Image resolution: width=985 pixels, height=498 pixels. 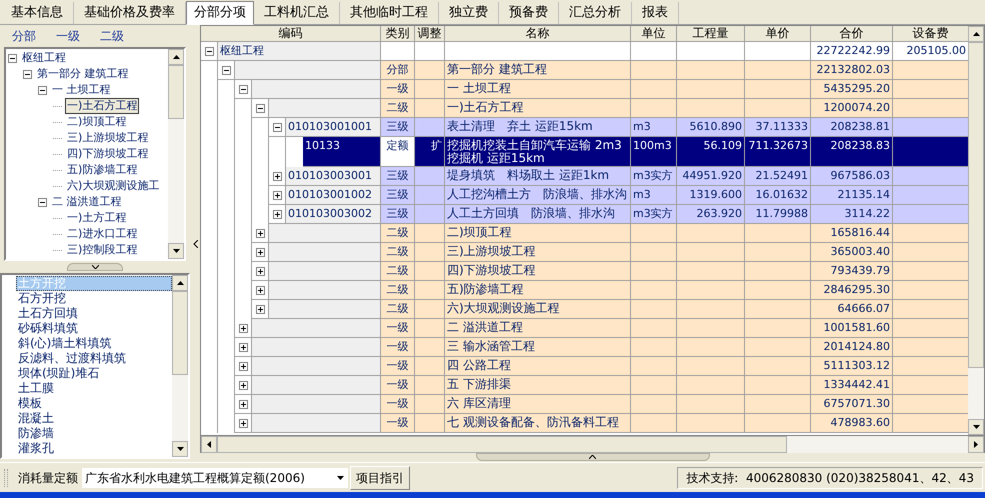 I want to click on scroll-left-icon, so click(x=209, y=444).